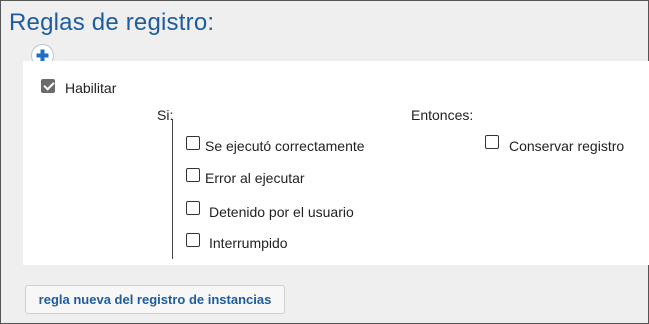  Describe the element at coordinates (193, 143) in the screenshot. I see `condition-checkbox-success` at that location.